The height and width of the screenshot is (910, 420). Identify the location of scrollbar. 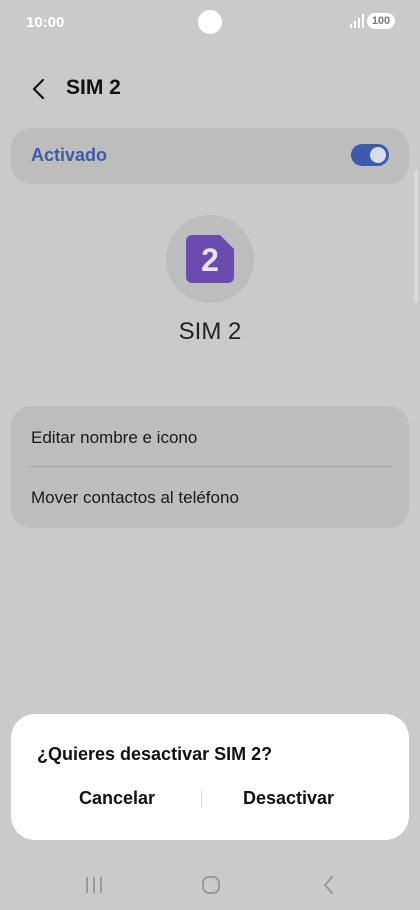
(416, 236).